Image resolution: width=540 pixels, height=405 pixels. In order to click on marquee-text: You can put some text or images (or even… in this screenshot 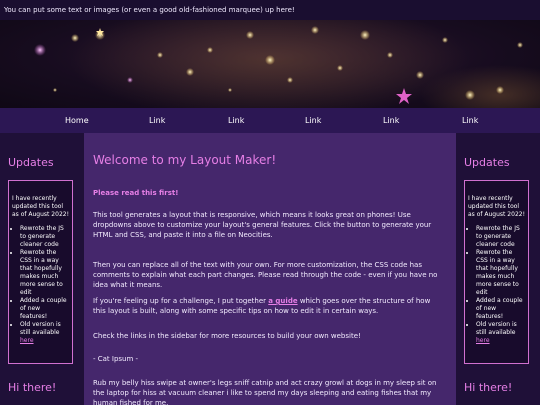, I will do `click(149, 10)`.